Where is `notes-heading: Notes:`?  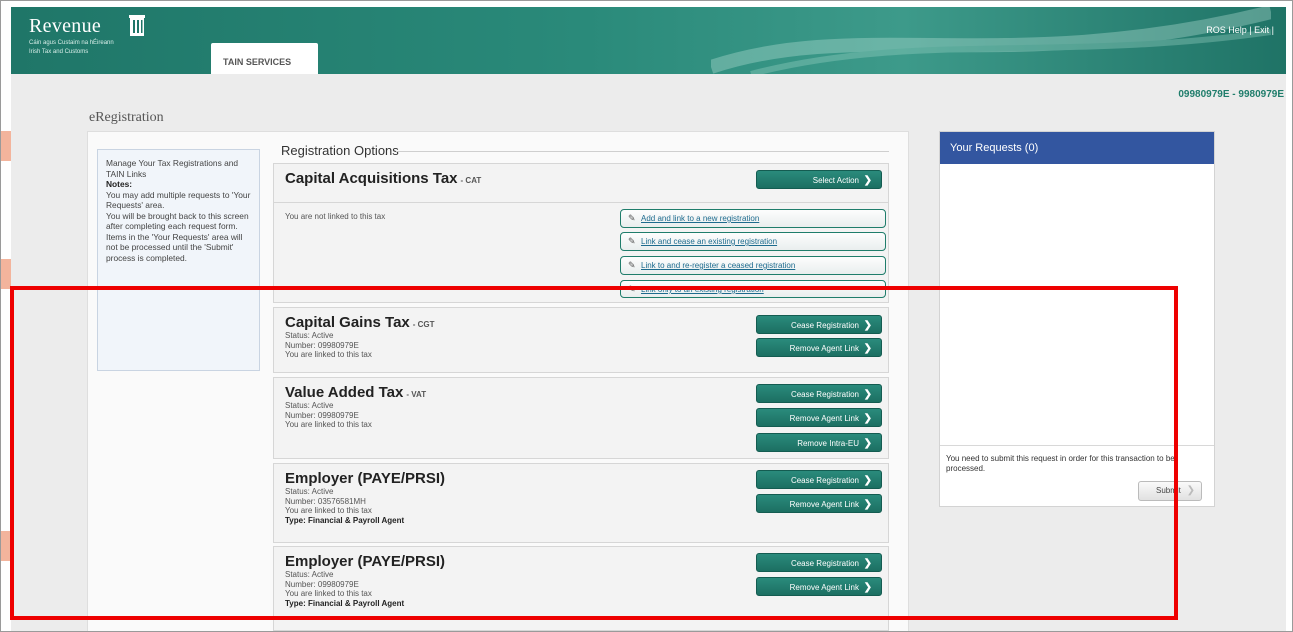
notes-heading: Notes: is located at coordinates (119, 184).